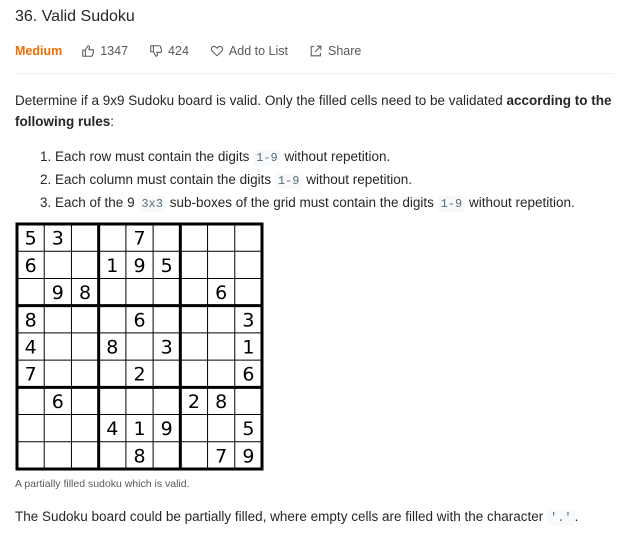  What do you see at coordinates (114, 51) in the screenshot?
I see `like-count: 1347` at bounding box center [114, 51].